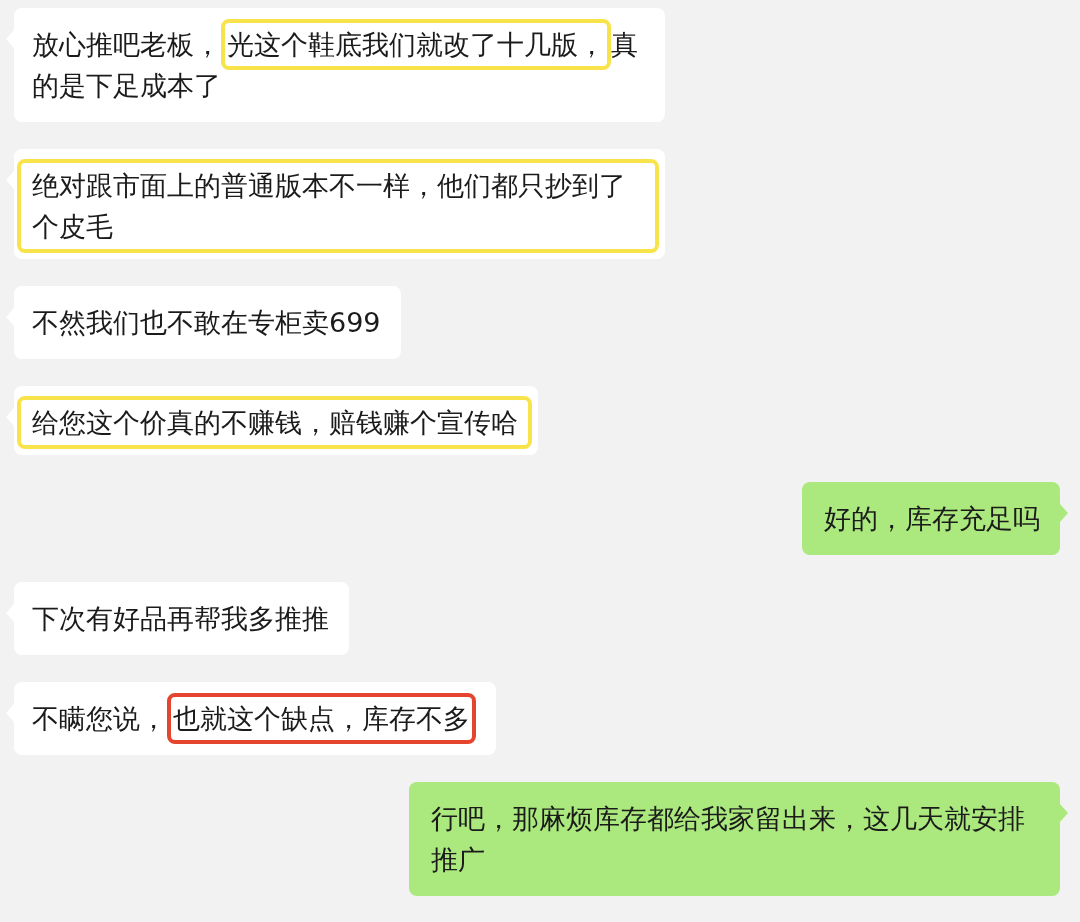  What do you see at coordinates (321, 718) in the screenshot?
I see `highlight-frame: 也就这个缺点，库存不多` at bounding box center [321, 718].